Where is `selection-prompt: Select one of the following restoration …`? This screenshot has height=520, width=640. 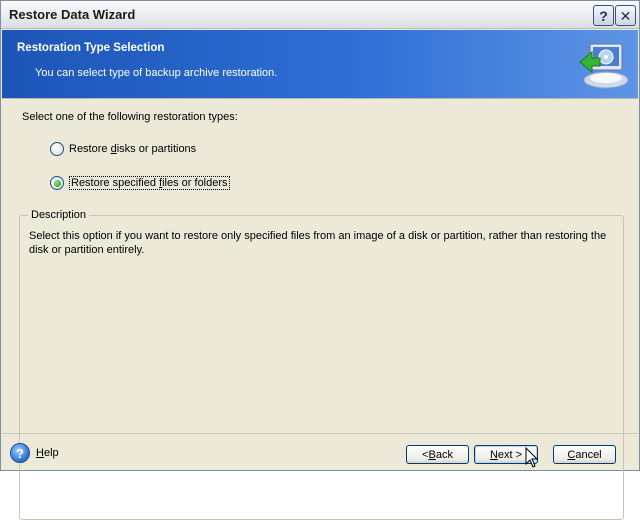
selection-prompt: Select one of the following restoration … is located at coordinates (130, 117).